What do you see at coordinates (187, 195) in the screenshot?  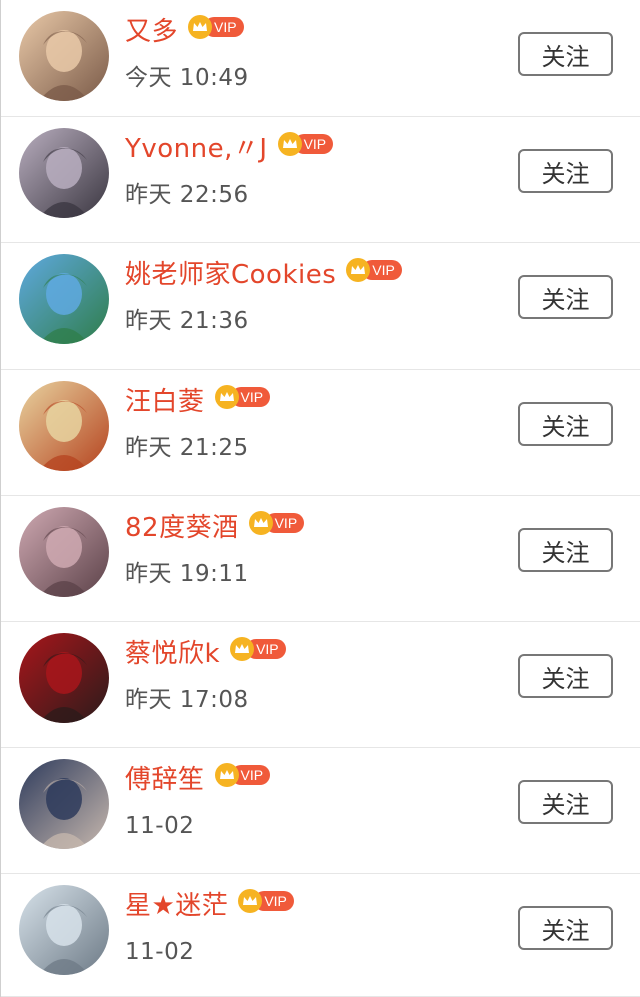 I see `timestamp: 昨天 22:56` at bounding box center [187, 195].